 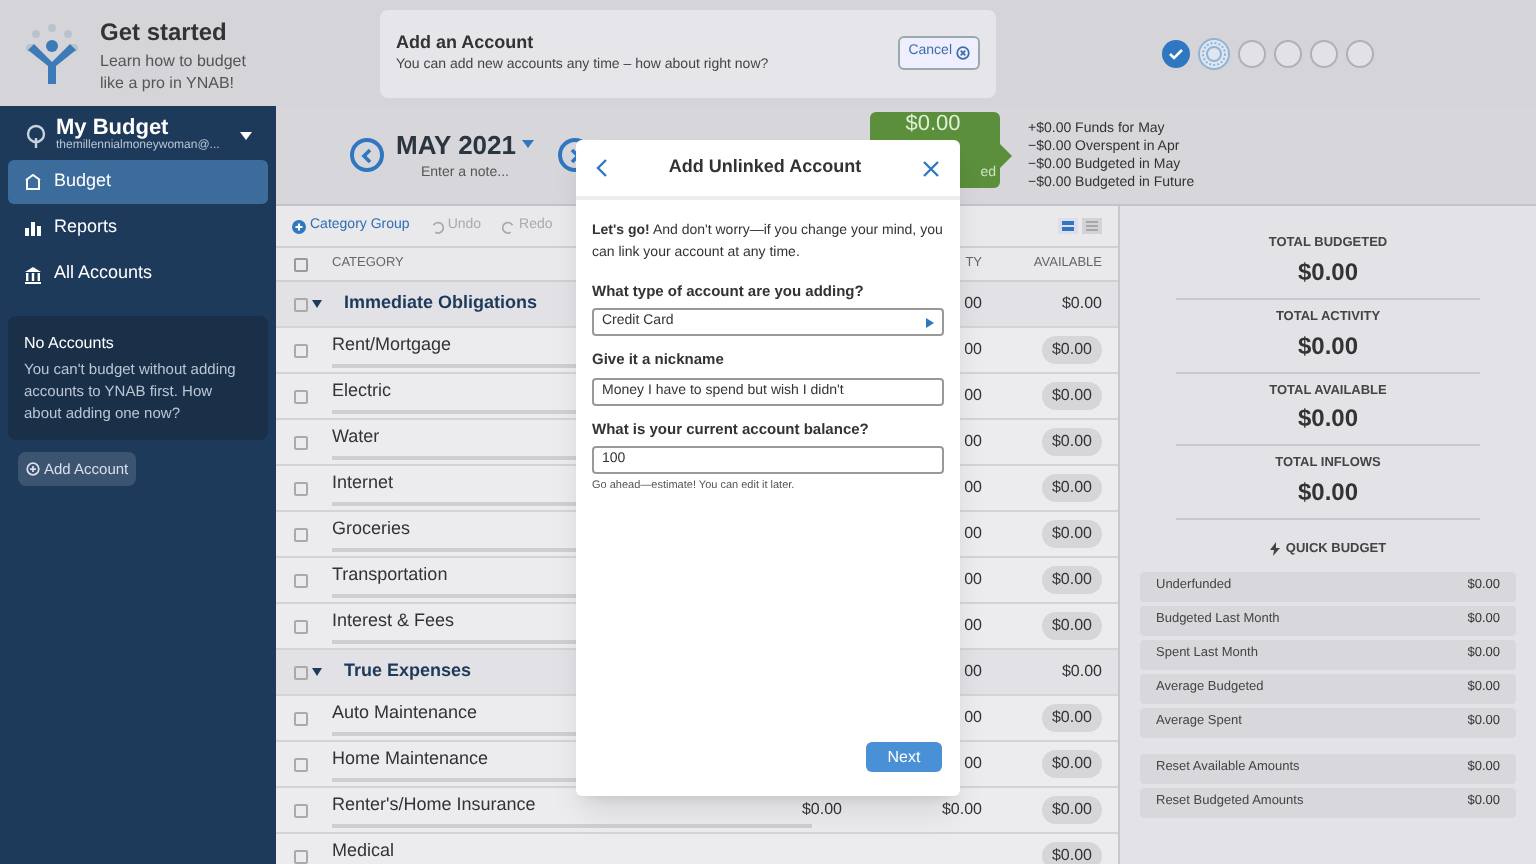 I want to click on house-icon, so click(x=33, y=182).